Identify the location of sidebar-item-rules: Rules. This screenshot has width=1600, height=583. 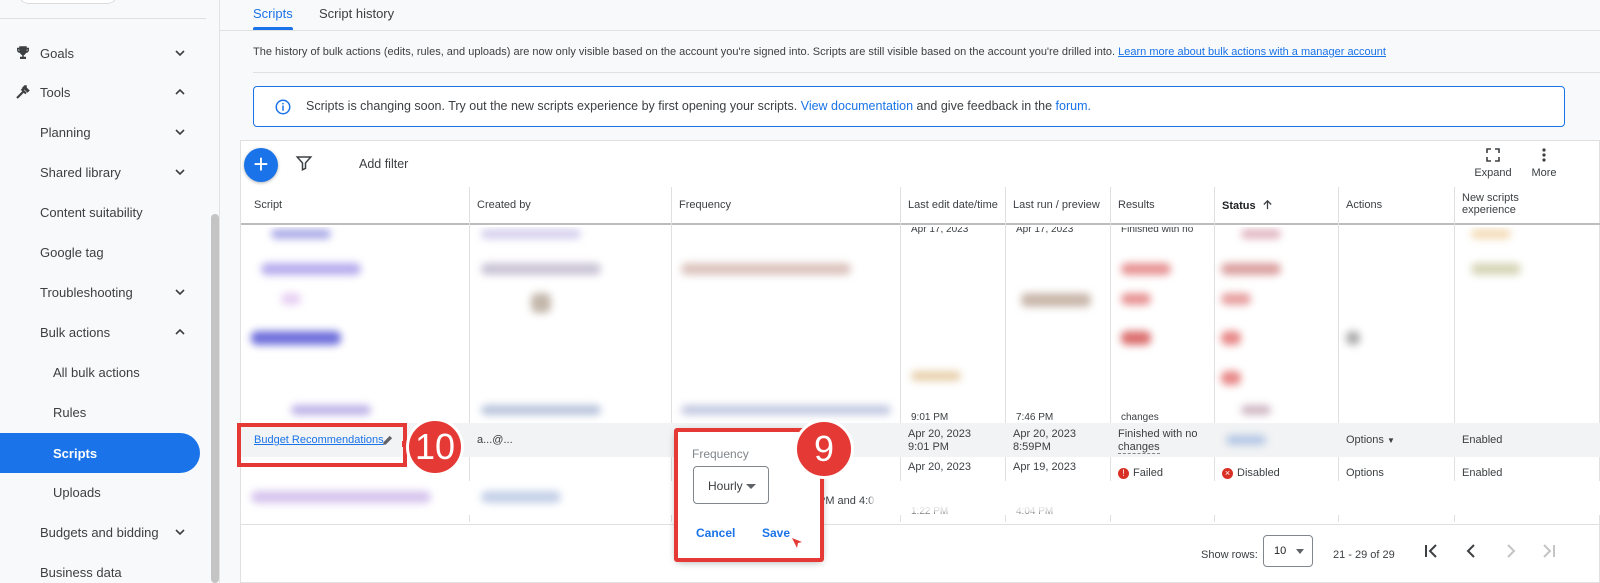
(100, 412).